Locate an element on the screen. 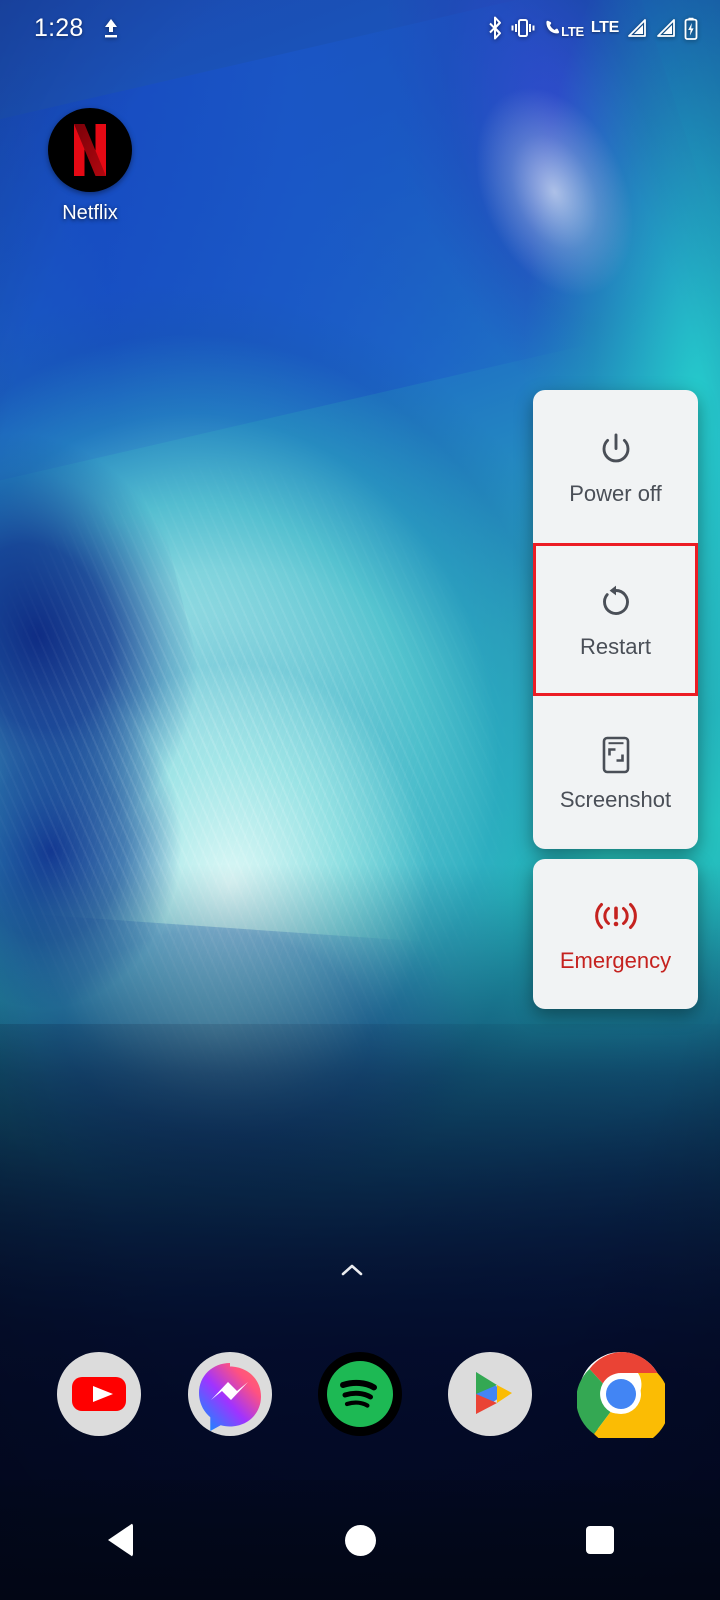 This screenshot has width=720, height=1600. app-icon-netflix: Netflix is located at coordinates (90, 166).